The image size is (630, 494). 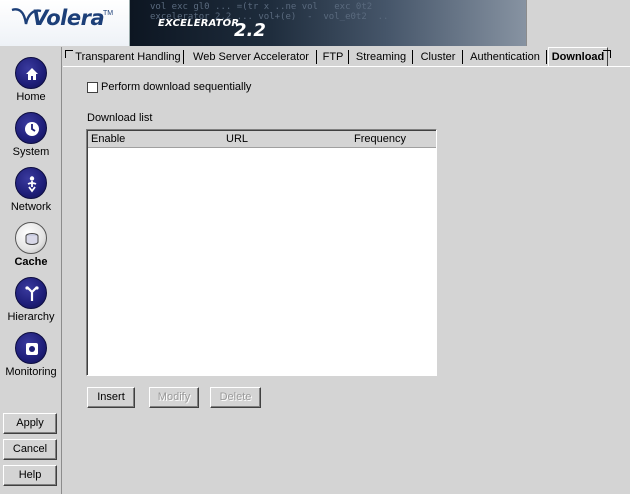 I want to click on download-list-header: Enable URL Frequency, so click(x=262, y=139).